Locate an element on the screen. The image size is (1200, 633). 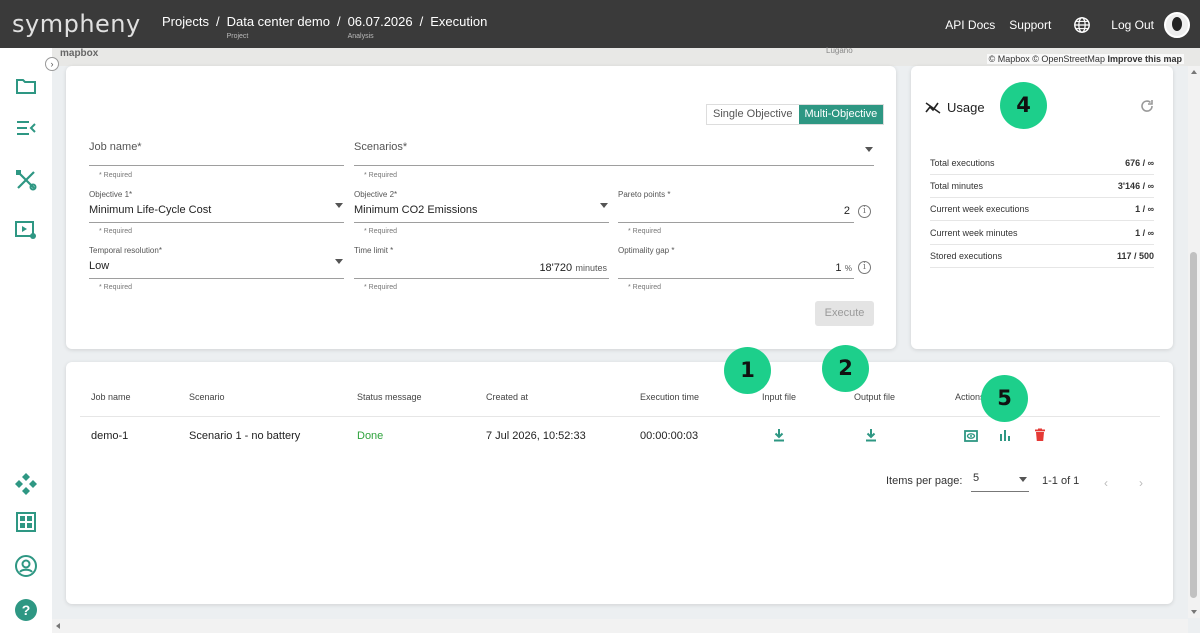
help-icon: ? is located at coordinates (26, 610).